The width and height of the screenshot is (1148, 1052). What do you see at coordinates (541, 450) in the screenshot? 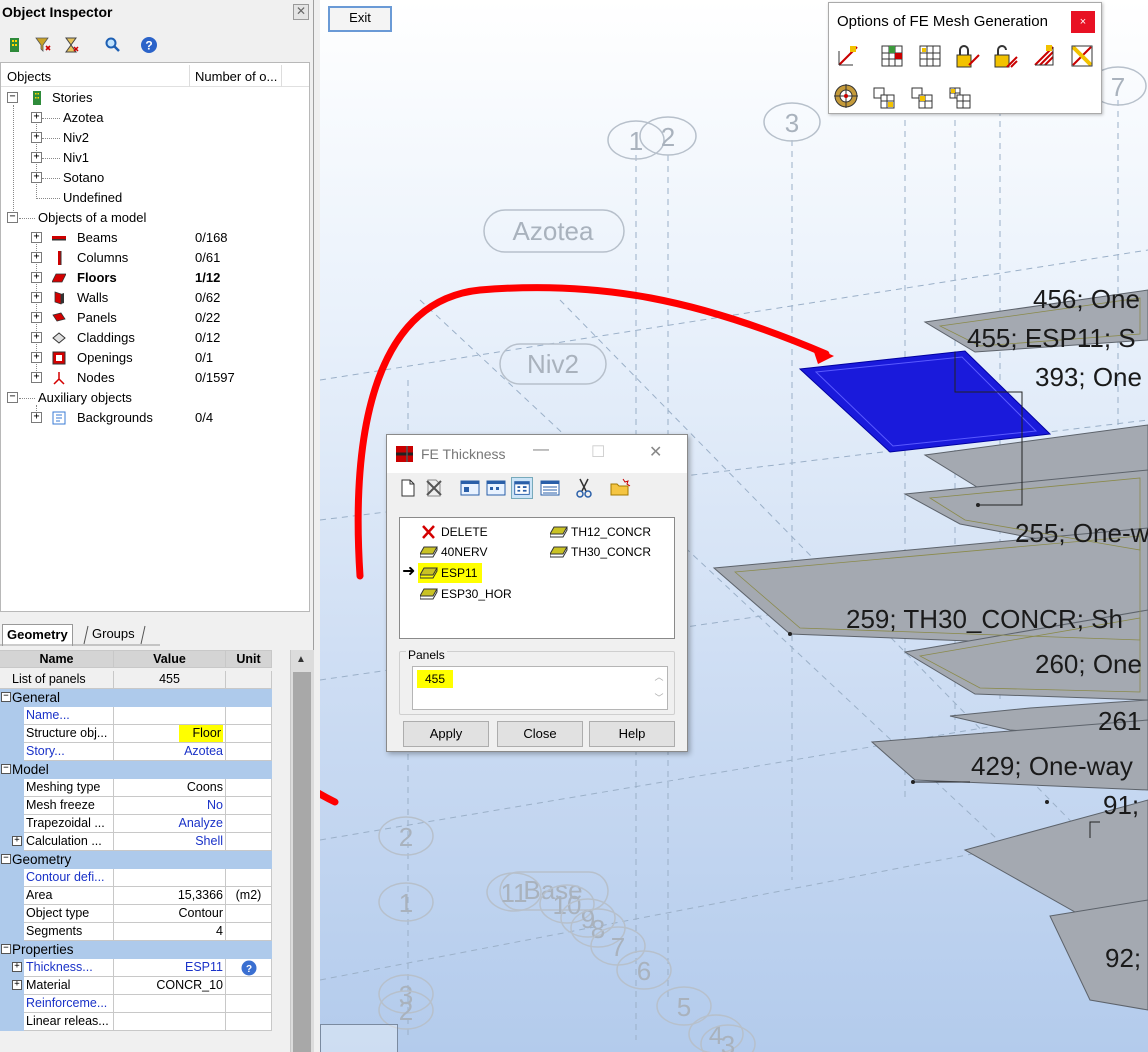
I see `minimize-button: —` at bounding box center [541, 450].